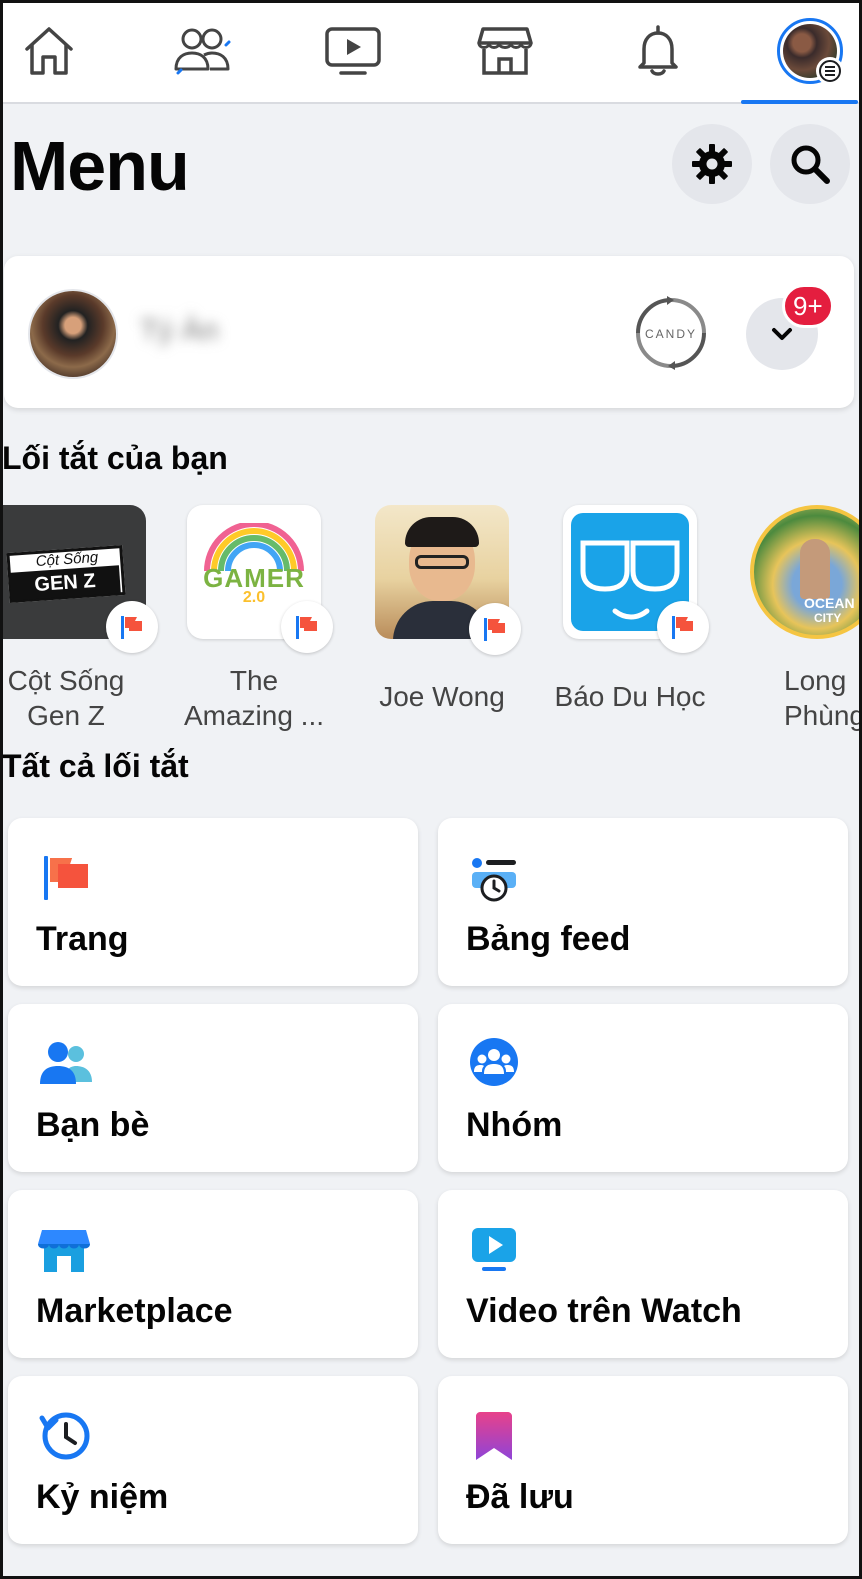  What do you see at coordinates (213, 902) in the screenshot?
I see `tile-pages: Trang` at bounding box center [213, 902].